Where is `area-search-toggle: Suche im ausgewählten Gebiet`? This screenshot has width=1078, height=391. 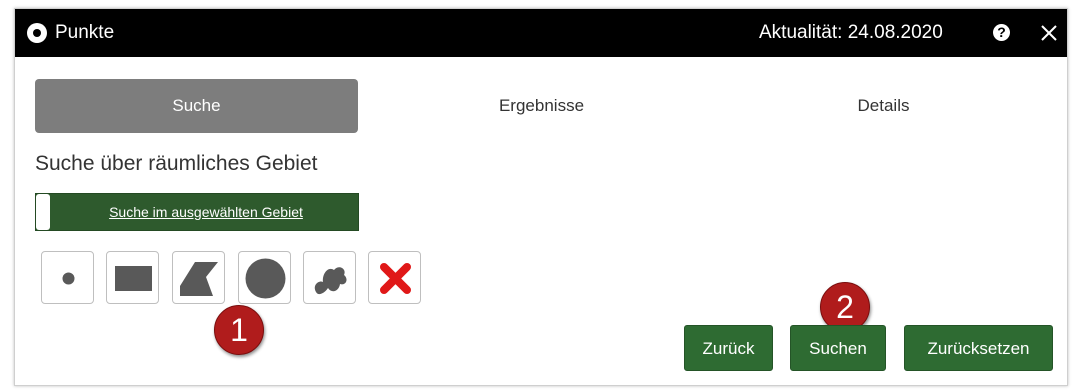
area-search-toggle: Suche im ausgewählten Gebiet is located at coordinates (197, 212).